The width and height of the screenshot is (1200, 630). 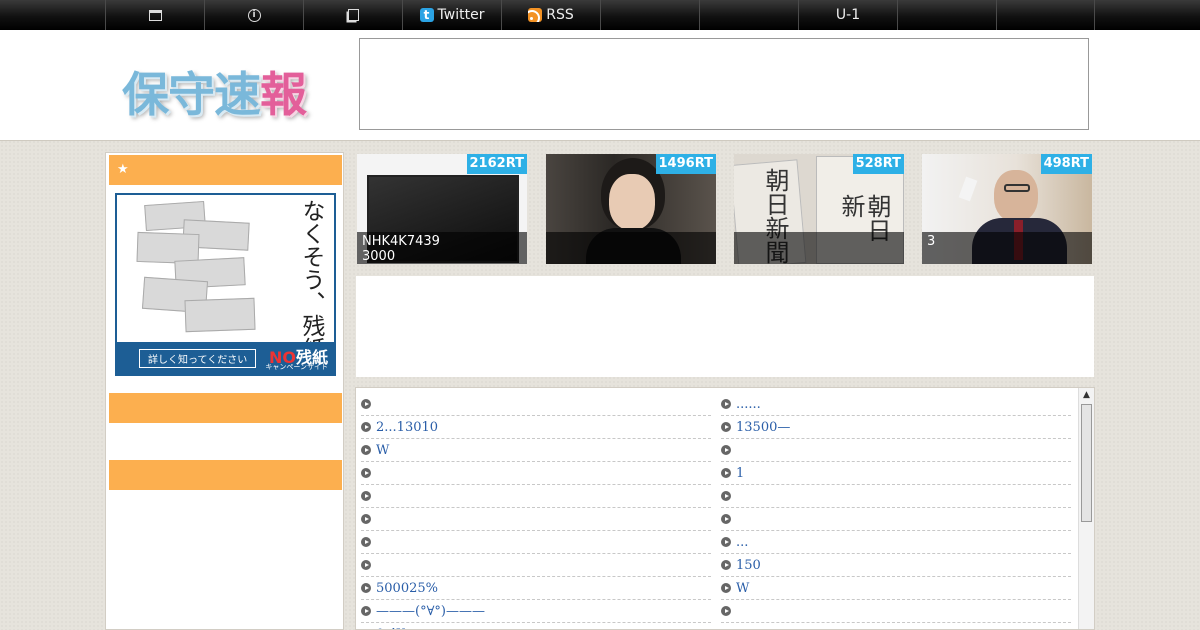 I want to click on nav-twitter: t Twitter, so click(x=451, y=15).